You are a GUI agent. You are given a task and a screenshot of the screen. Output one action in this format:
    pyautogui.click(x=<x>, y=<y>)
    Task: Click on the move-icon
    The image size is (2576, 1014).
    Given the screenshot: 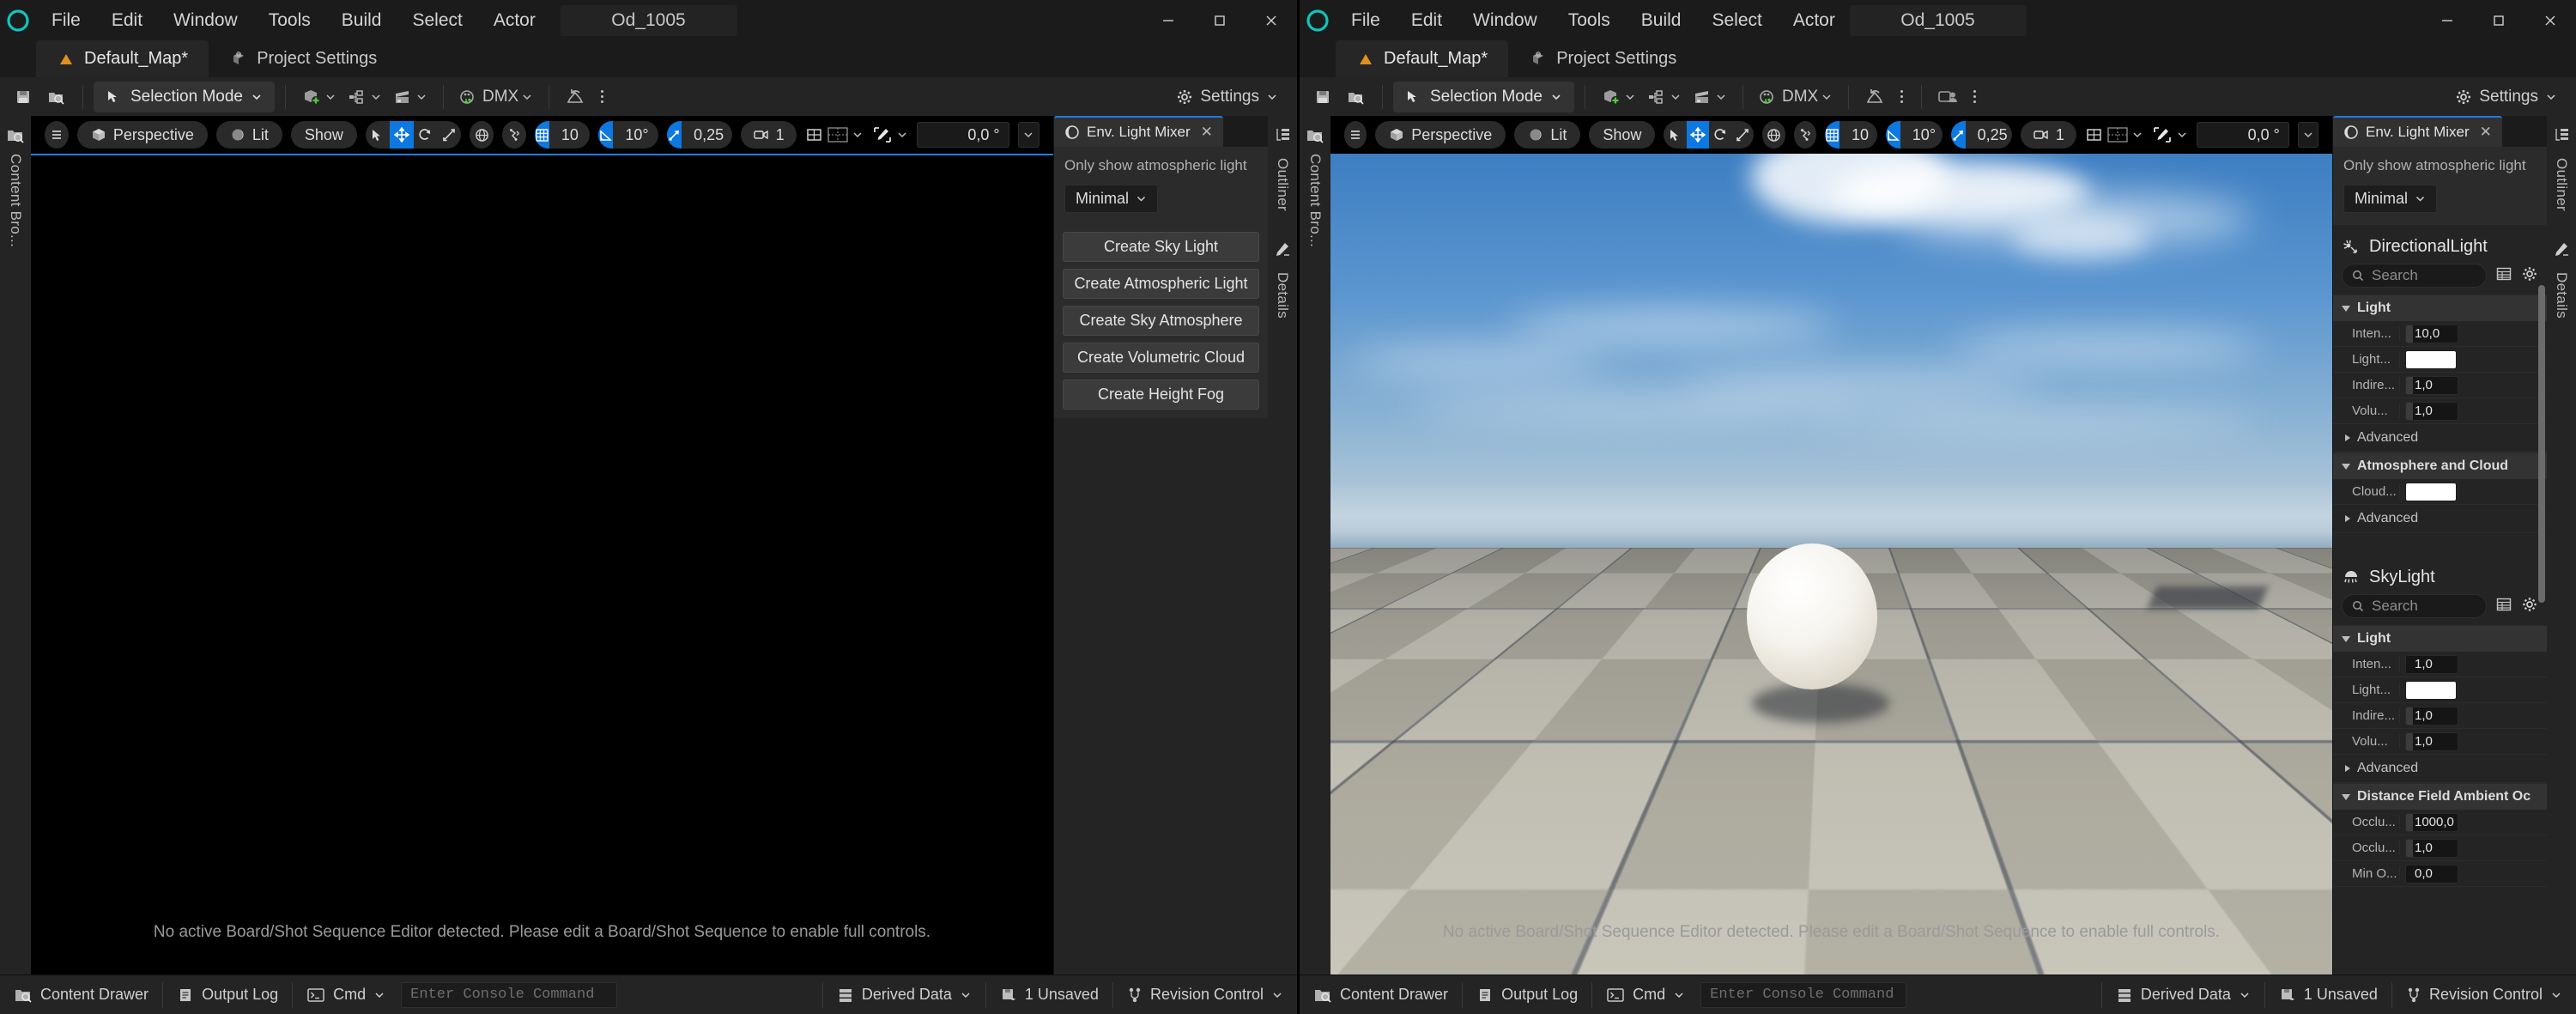 What is the action you would take?
    pyautogui.click(x=401, y=135)
    